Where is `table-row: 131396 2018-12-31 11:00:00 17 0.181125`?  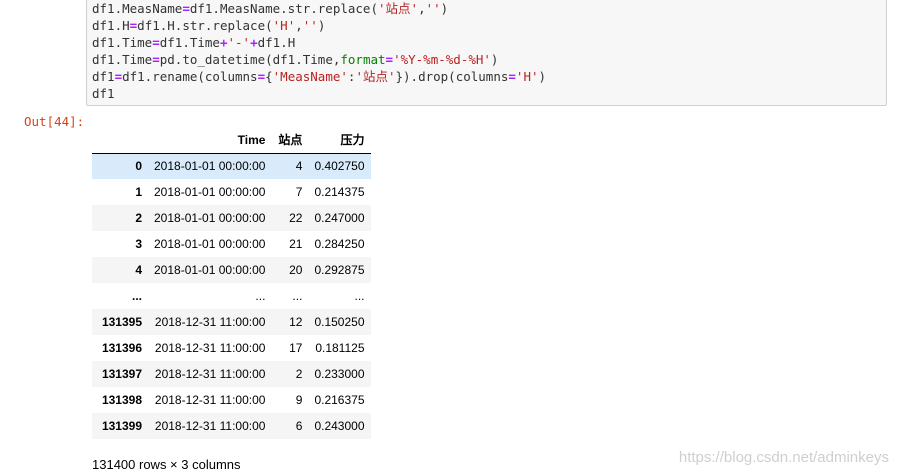
table-row: 131396 2018-12-31 11:00:00 17 0.181125 is located at coordinates (231, 348).